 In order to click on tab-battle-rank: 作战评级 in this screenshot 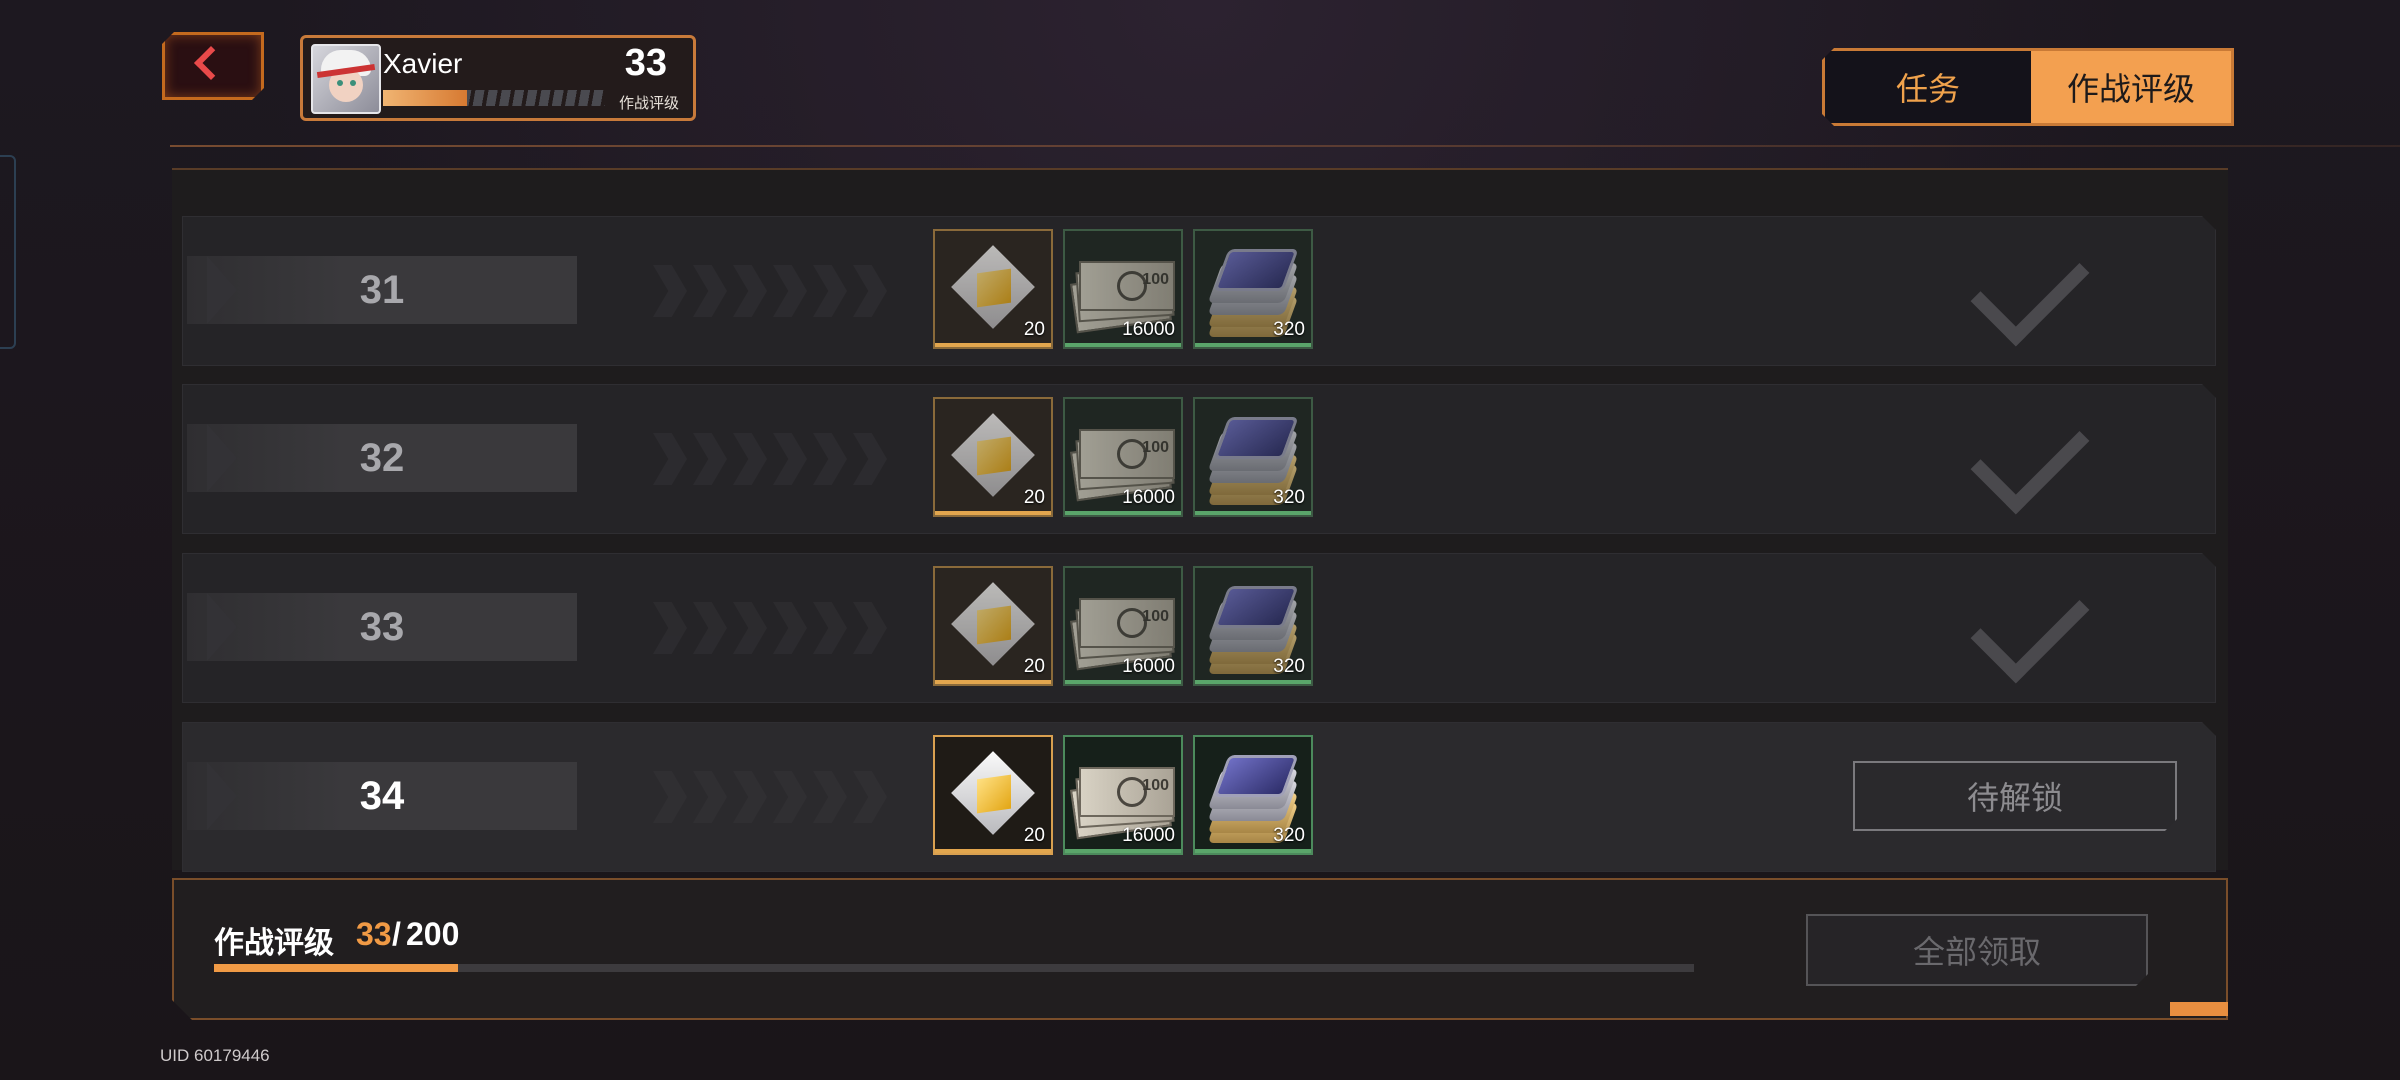, I will do `click(2131, 87)`.